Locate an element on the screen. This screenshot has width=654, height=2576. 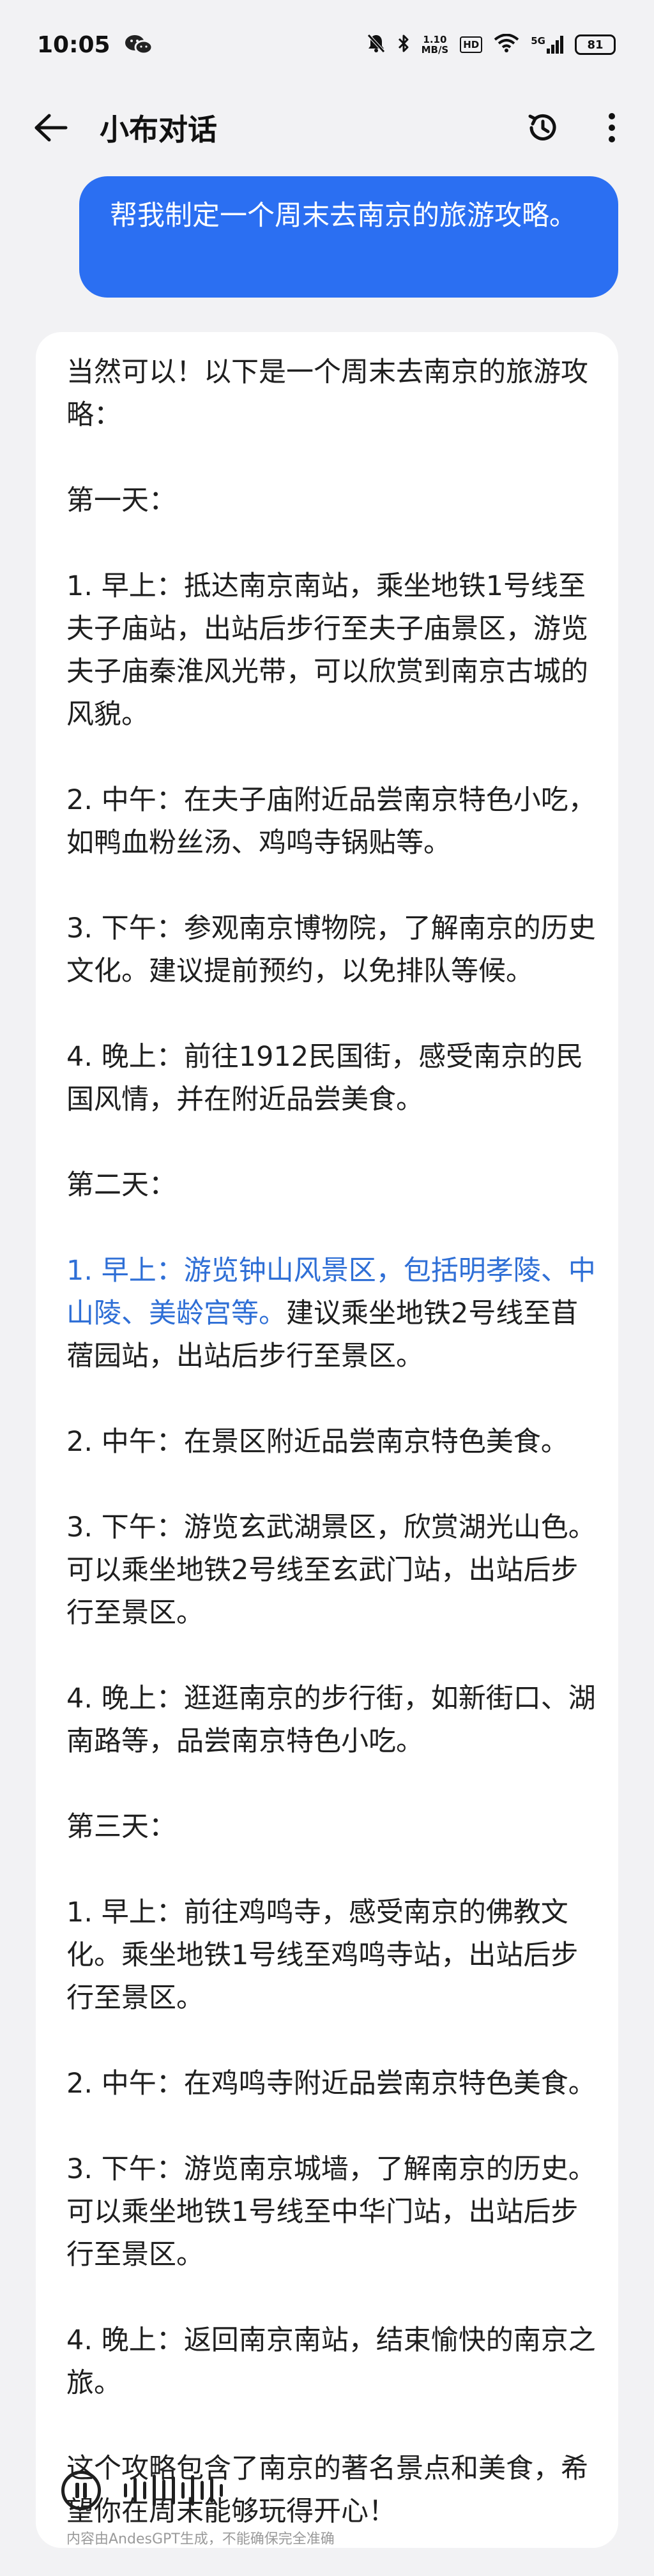
day2-item-evening: 4. 晚上：逛逛南京的步行街，如新街口、湖南路等，品尝南京特色小吃。 is located at coordinates (331, 1720).